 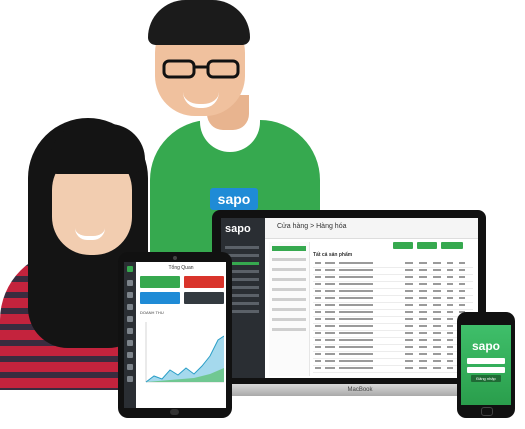 What do you see at coordinates (333, 255) in the screenshot?
I see `table-title: Tất cả sản phẩm` at bounding box center [333, 255].